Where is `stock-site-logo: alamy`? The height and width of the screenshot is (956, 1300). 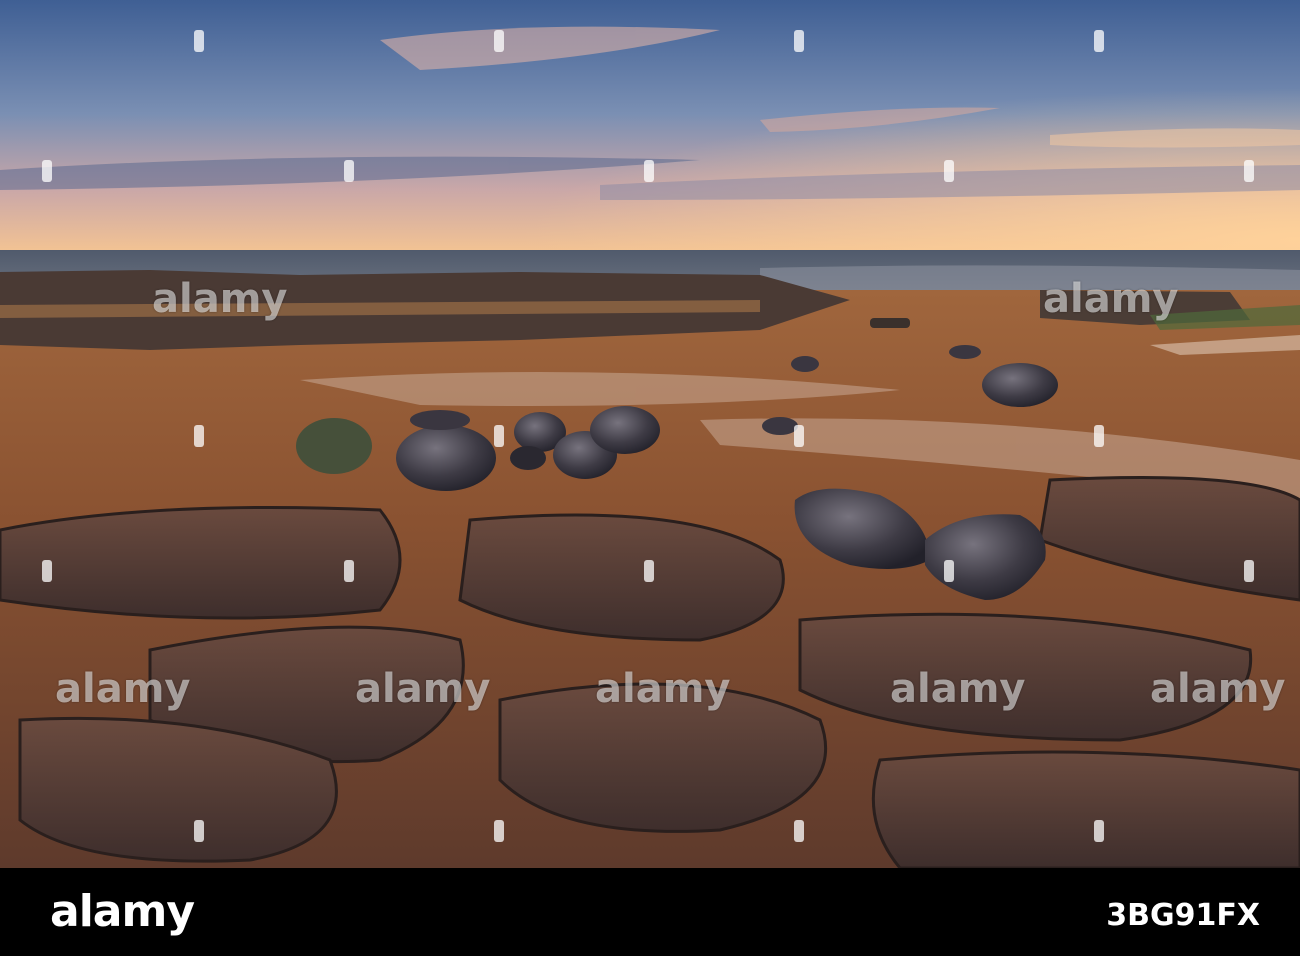 stock-site-logo: alamy is located at coordinates (122, 911).